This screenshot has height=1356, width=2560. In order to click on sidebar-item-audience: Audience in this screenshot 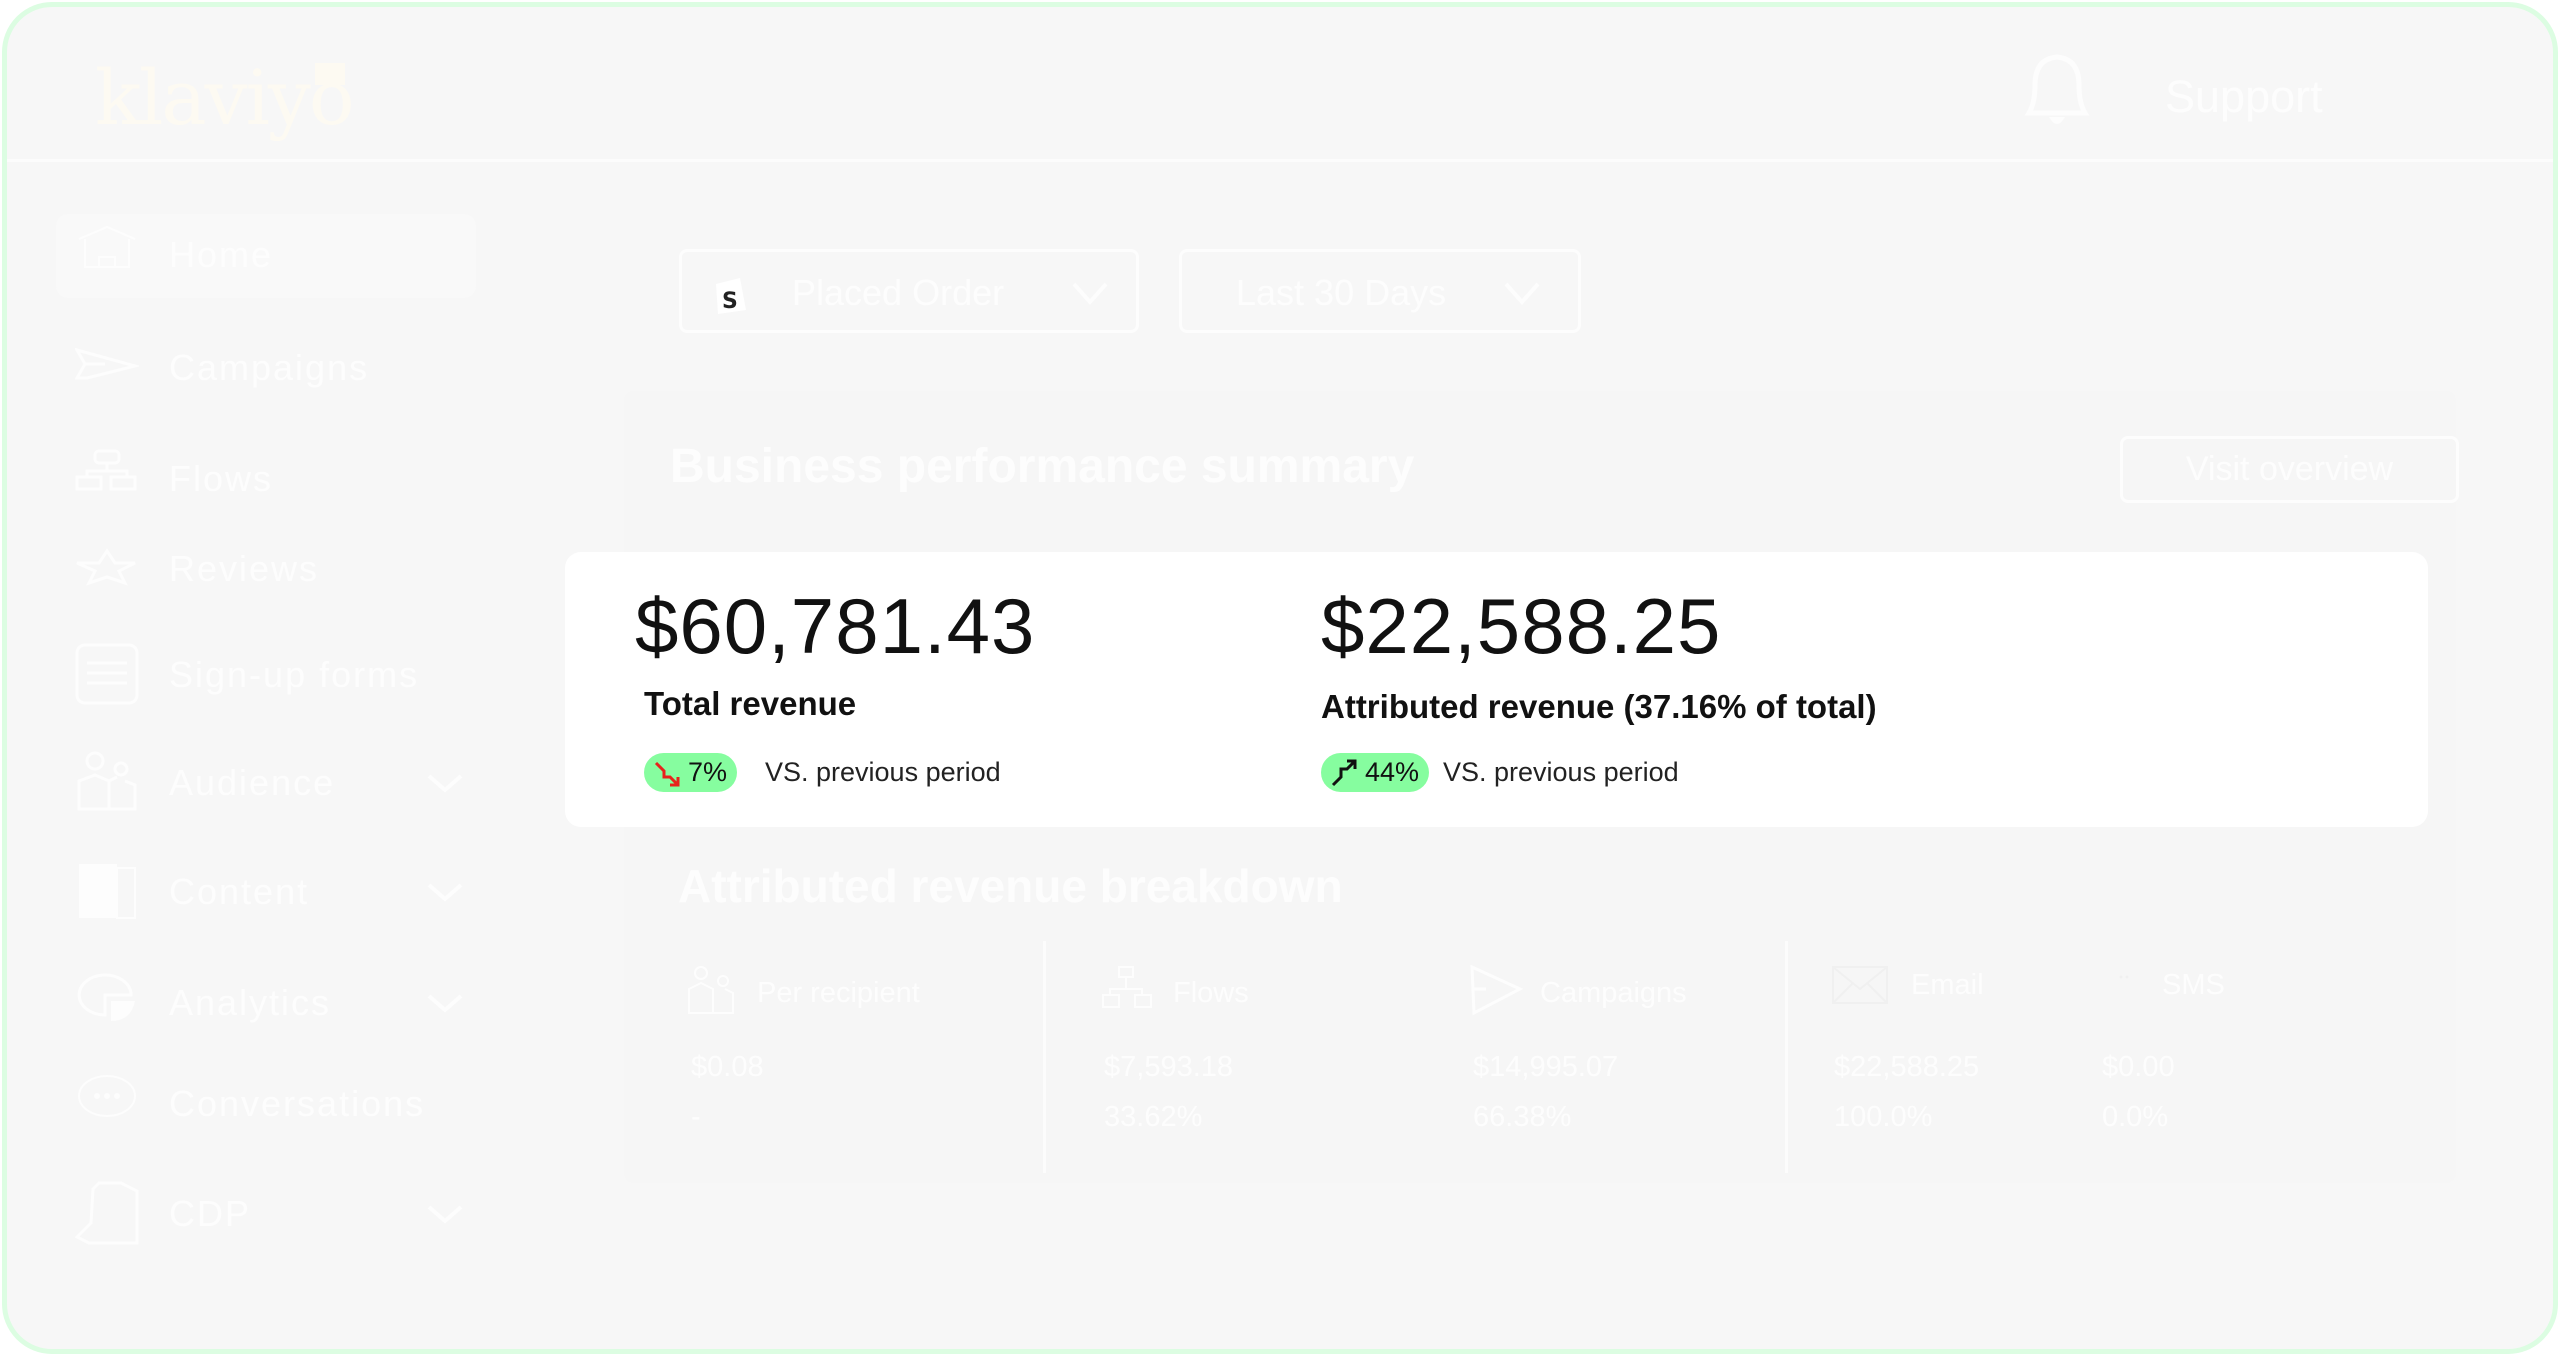, I will do `click(247, 783)`.